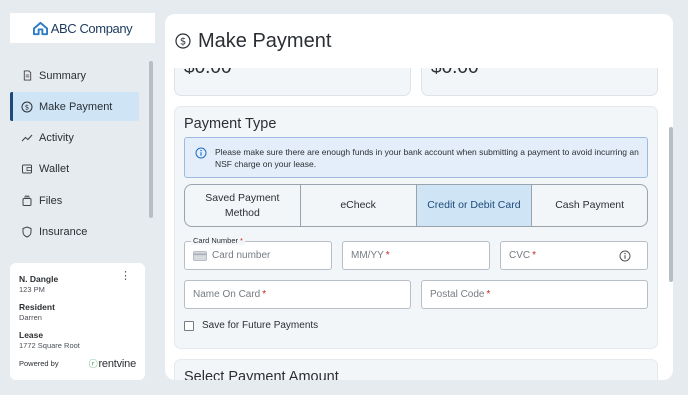 Image resolution: width=688 pixels, height=395 pixels. I want to click on wallet-icon, so click(27, 169).